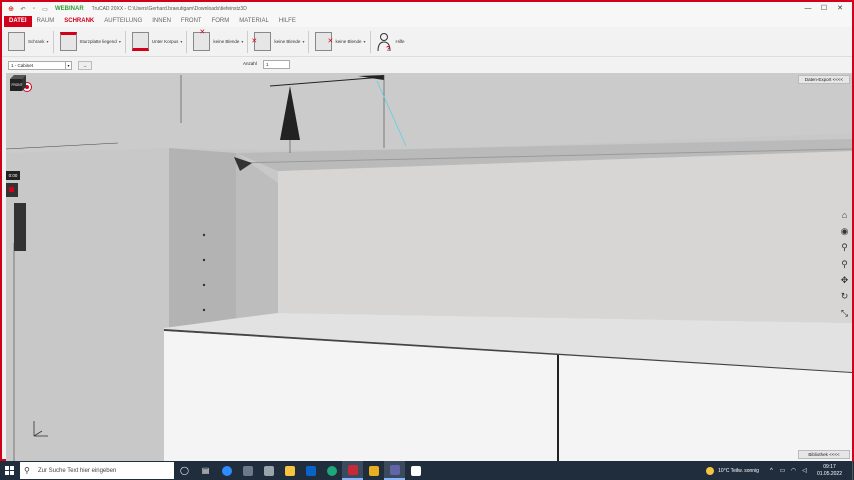  Describe the element at coordinates (23, 9) in the screenshot. I see `undo-icon: ↶` at that location.